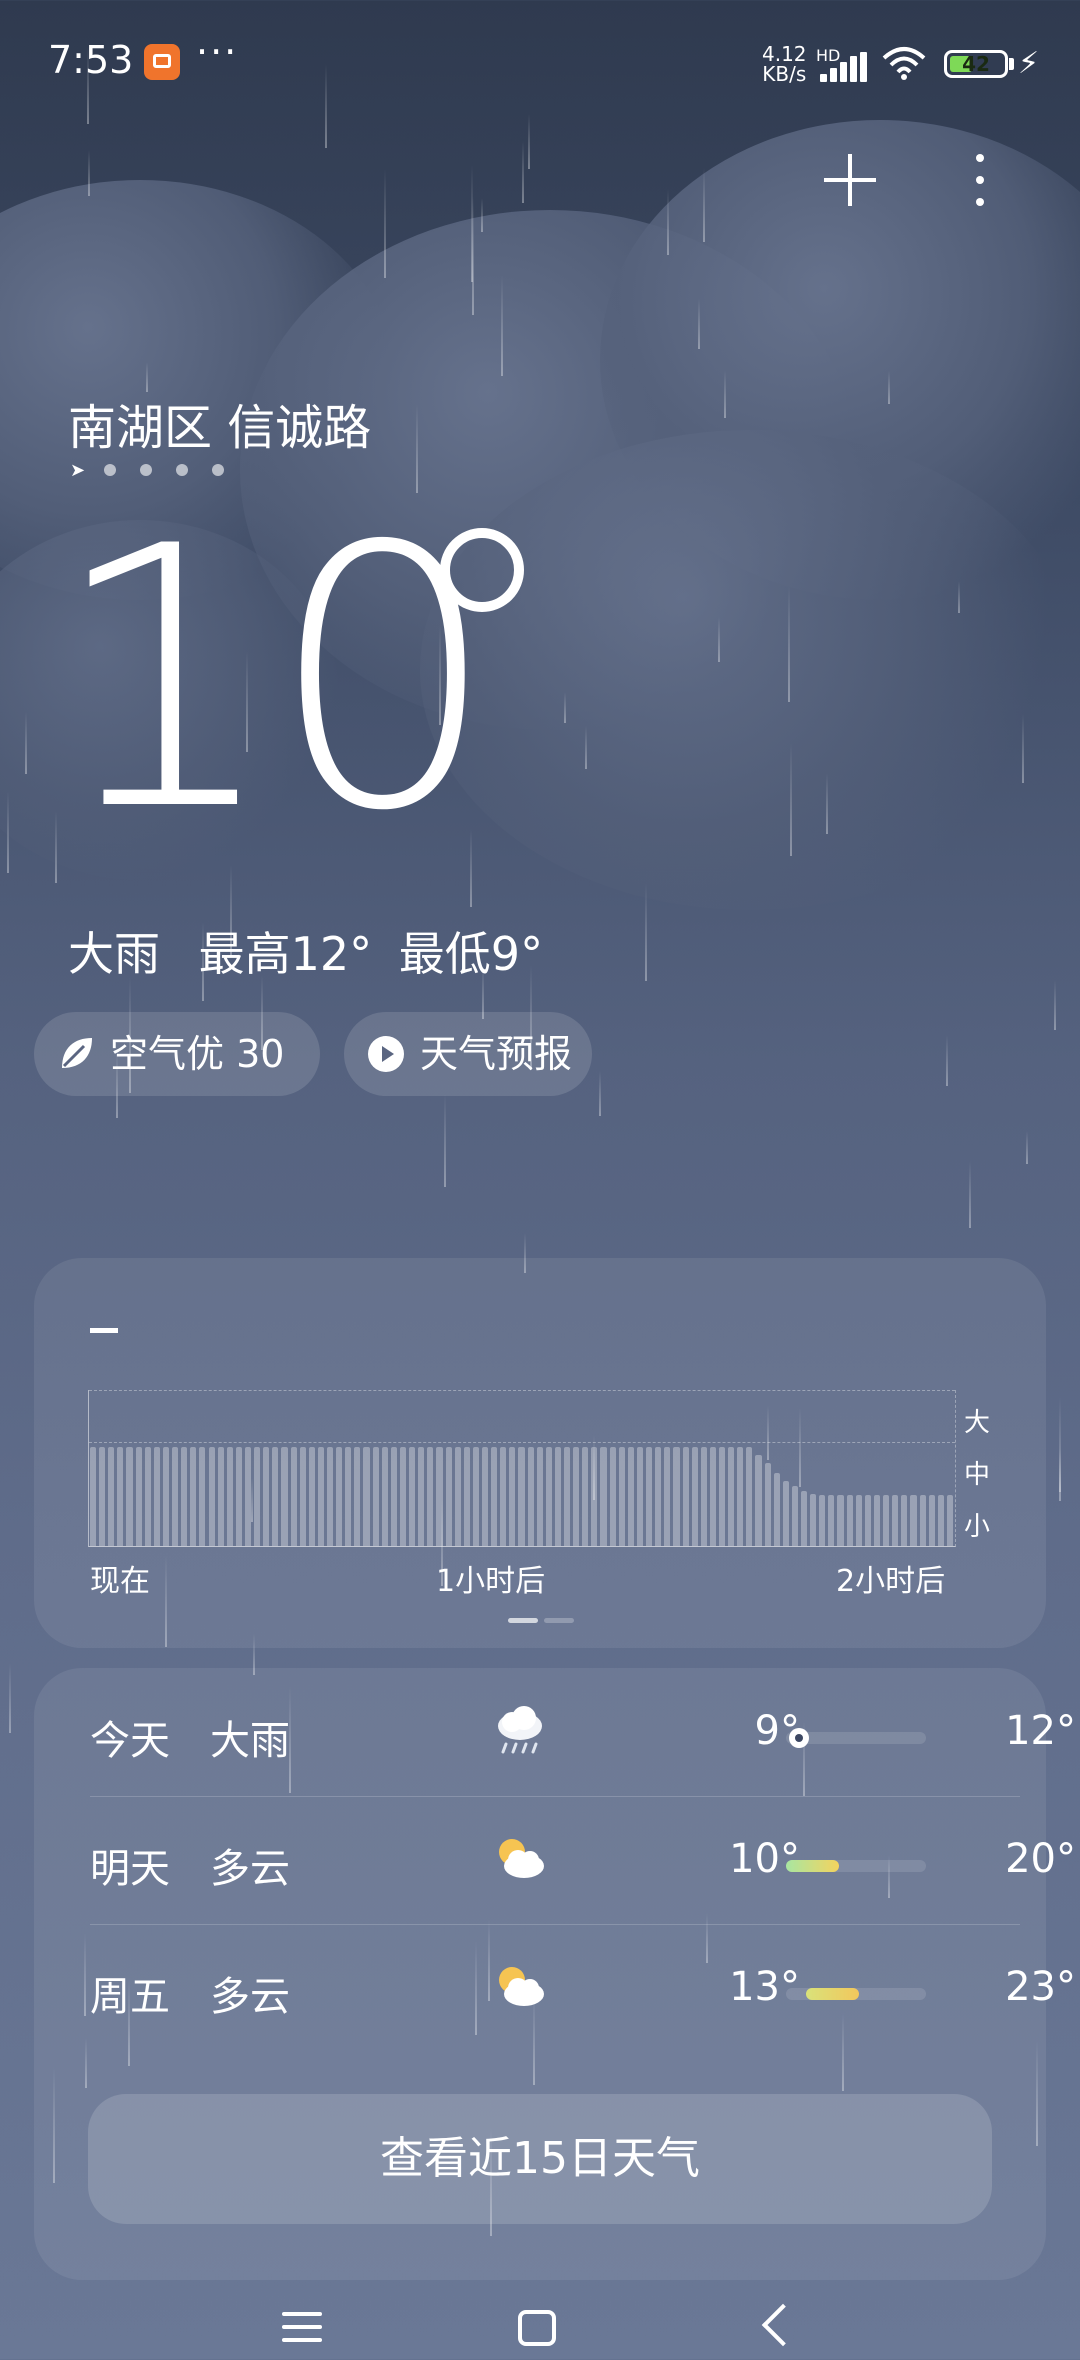 The width and height of the screenshot is (1080, 2360). Describe the element at coordinates (491, 1581) in the screenshot. I see `x-label-1h: 1小时后` at that location.